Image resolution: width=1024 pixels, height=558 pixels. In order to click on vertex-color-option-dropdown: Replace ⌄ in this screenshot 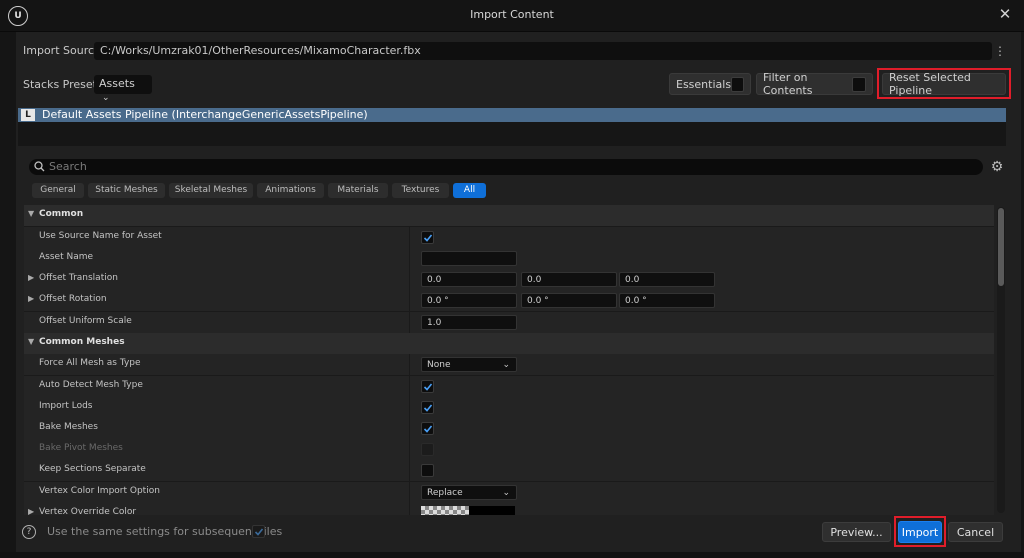, I will do `click(469, 492)`.